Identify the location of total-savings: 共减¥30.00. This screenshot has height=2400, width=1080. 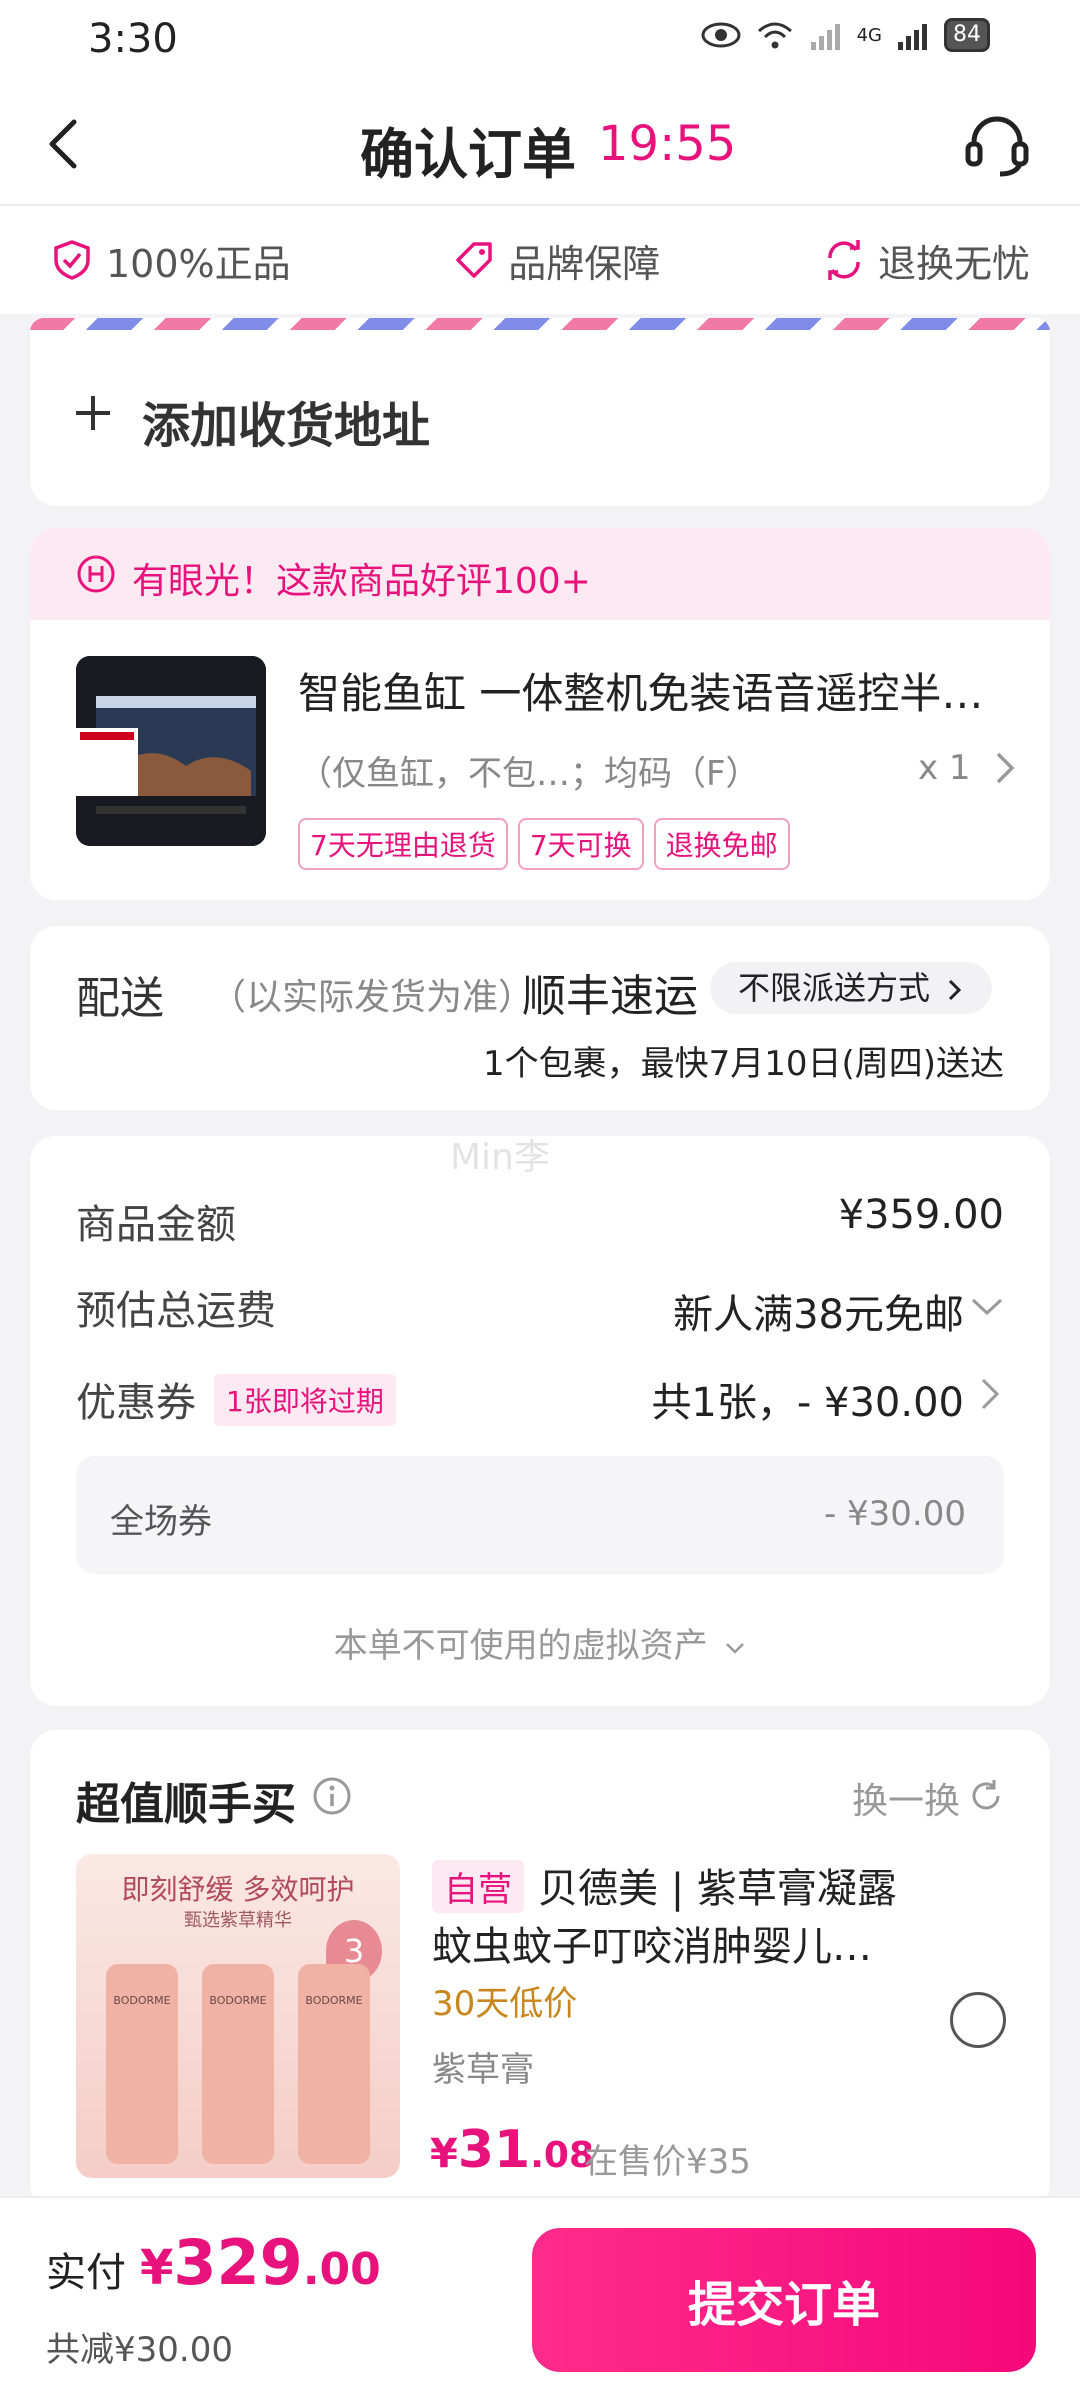
(139, 2350).